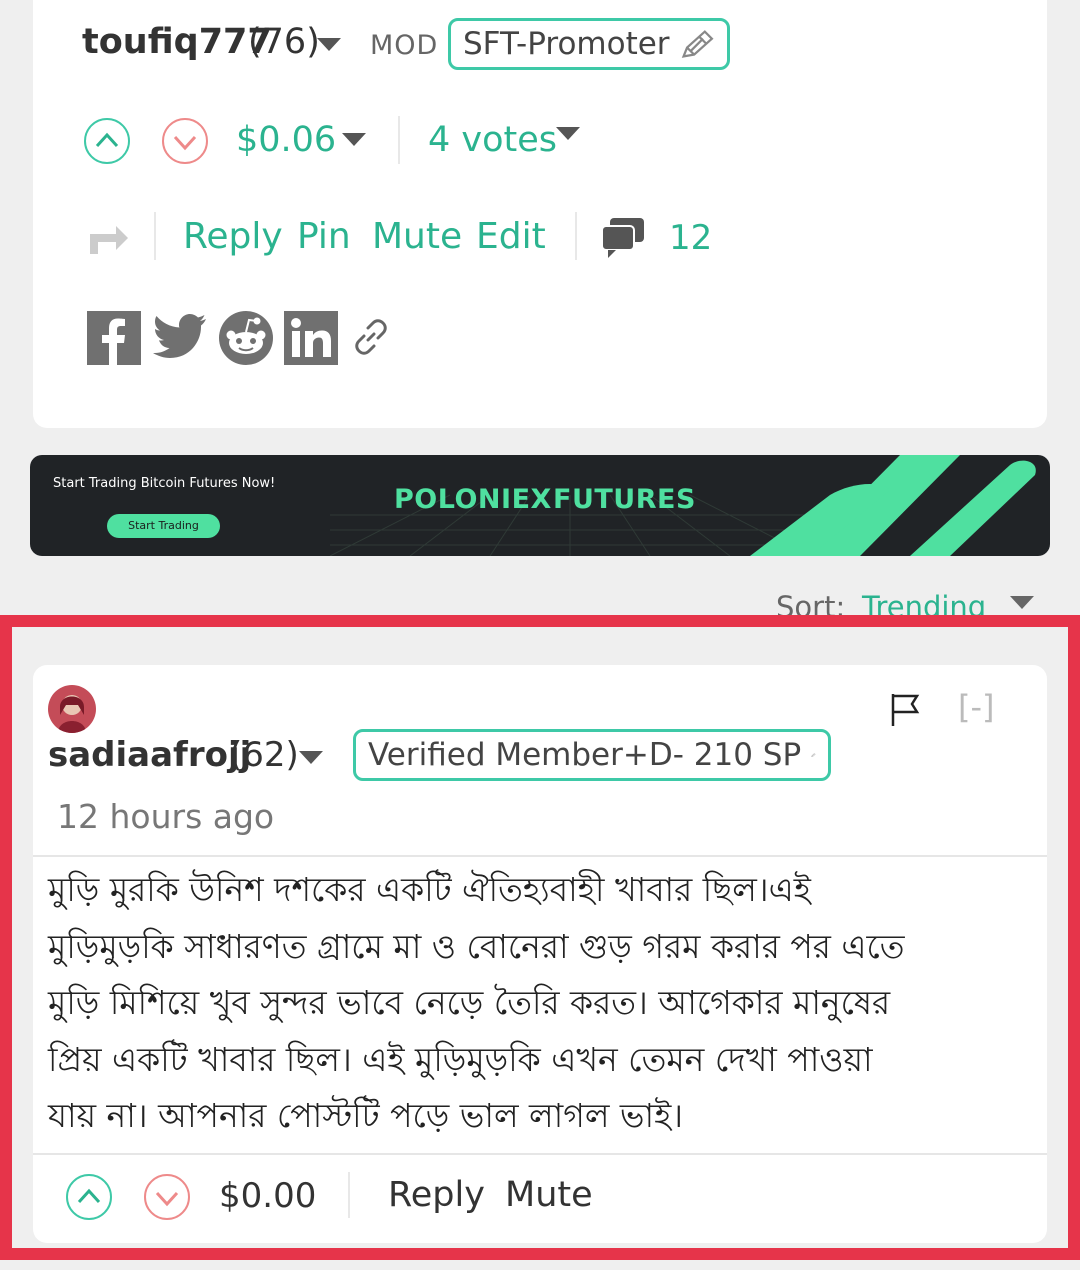 The height and width of the screenshot is (1270, 1080). What do you see at coordinates (1022, 602) in the screenshot?
I see `sort-caret-icon` at bounding box center [1022, 602].